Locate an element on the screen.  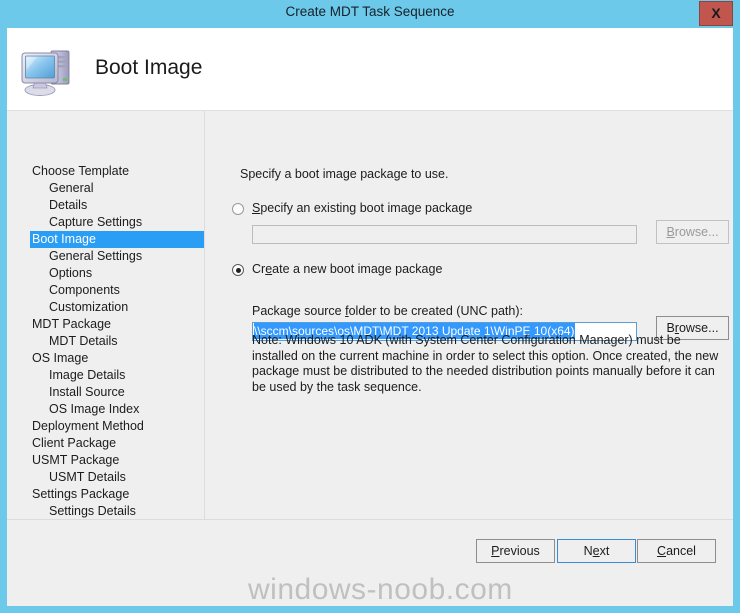
label-part-before: N is located at coordinates (588, 551).